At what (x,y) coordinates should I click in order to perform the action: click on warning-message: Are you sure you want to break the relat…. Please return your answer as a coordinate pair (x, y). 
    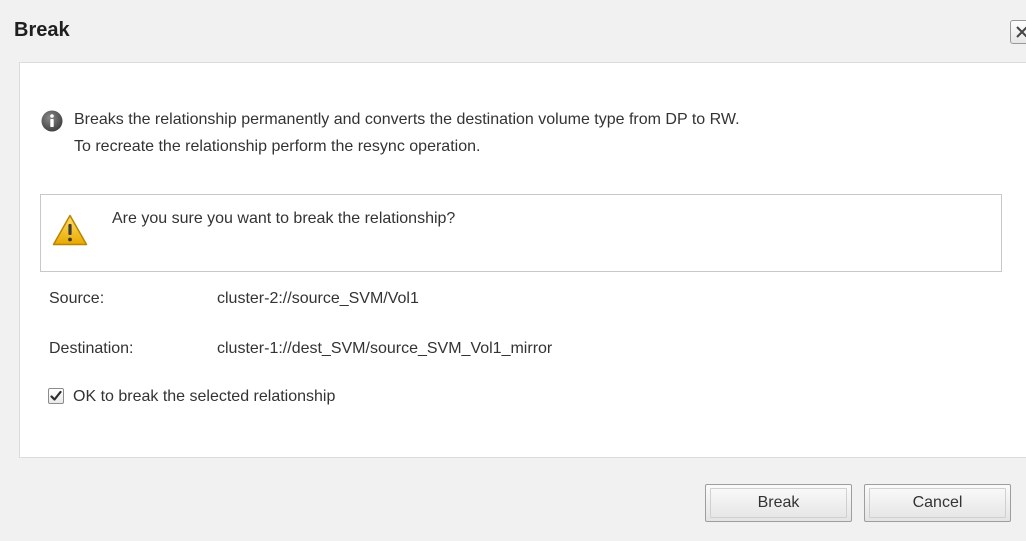
    Looking at the image, I should click on (284, 218).